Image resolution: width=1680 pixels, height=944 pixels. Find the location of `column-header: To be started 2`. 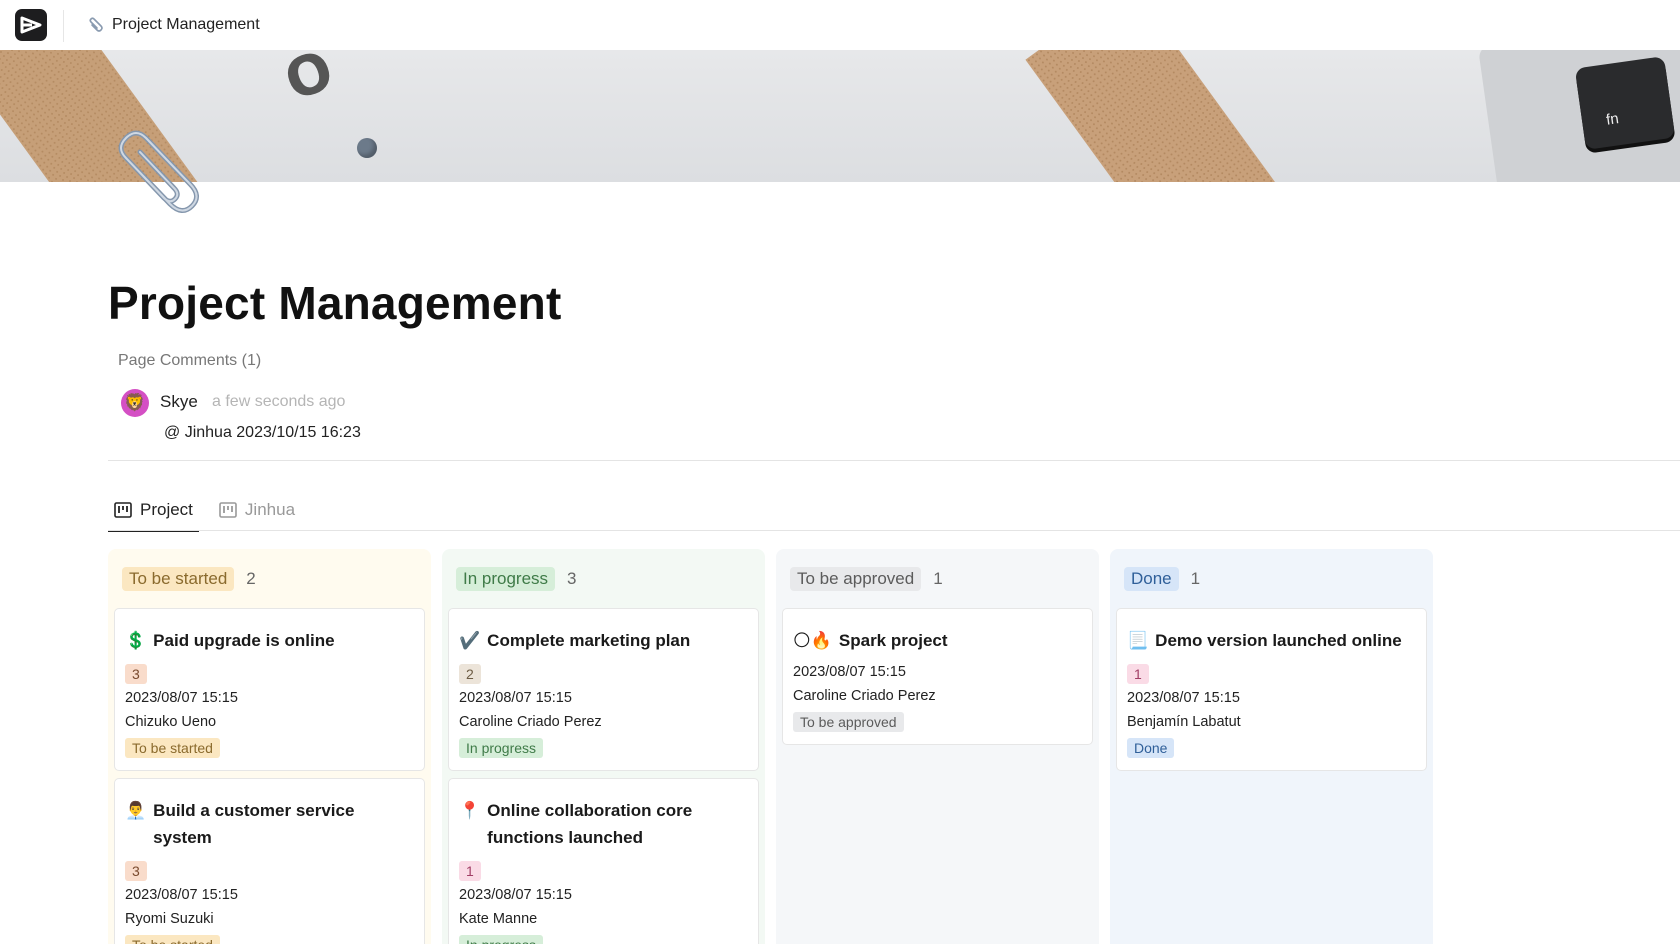

column-header: To be started 2 is located at coordinates (269, 578).